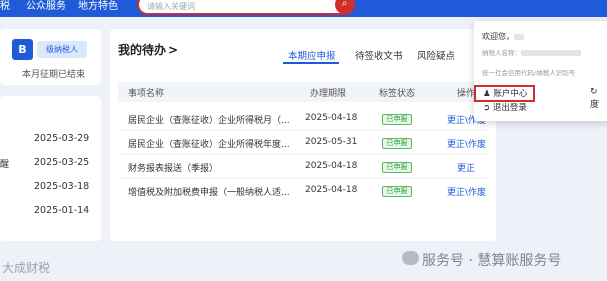  I want to click on reminder-date: 2025-03-25, so click(61, 162).